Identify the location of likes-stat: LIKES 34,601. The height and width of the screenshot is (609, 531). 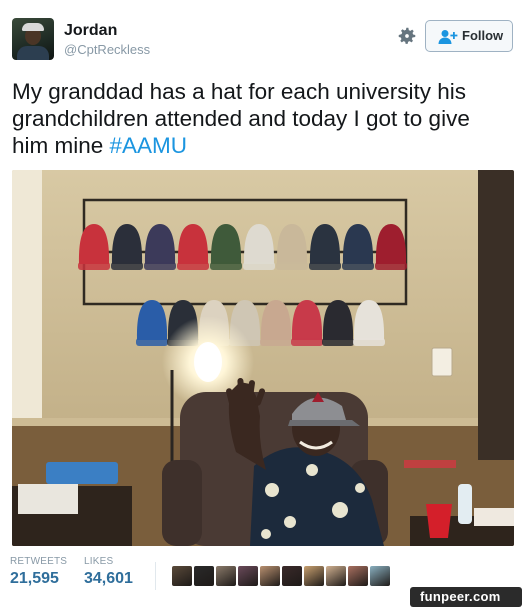
(108, 572).